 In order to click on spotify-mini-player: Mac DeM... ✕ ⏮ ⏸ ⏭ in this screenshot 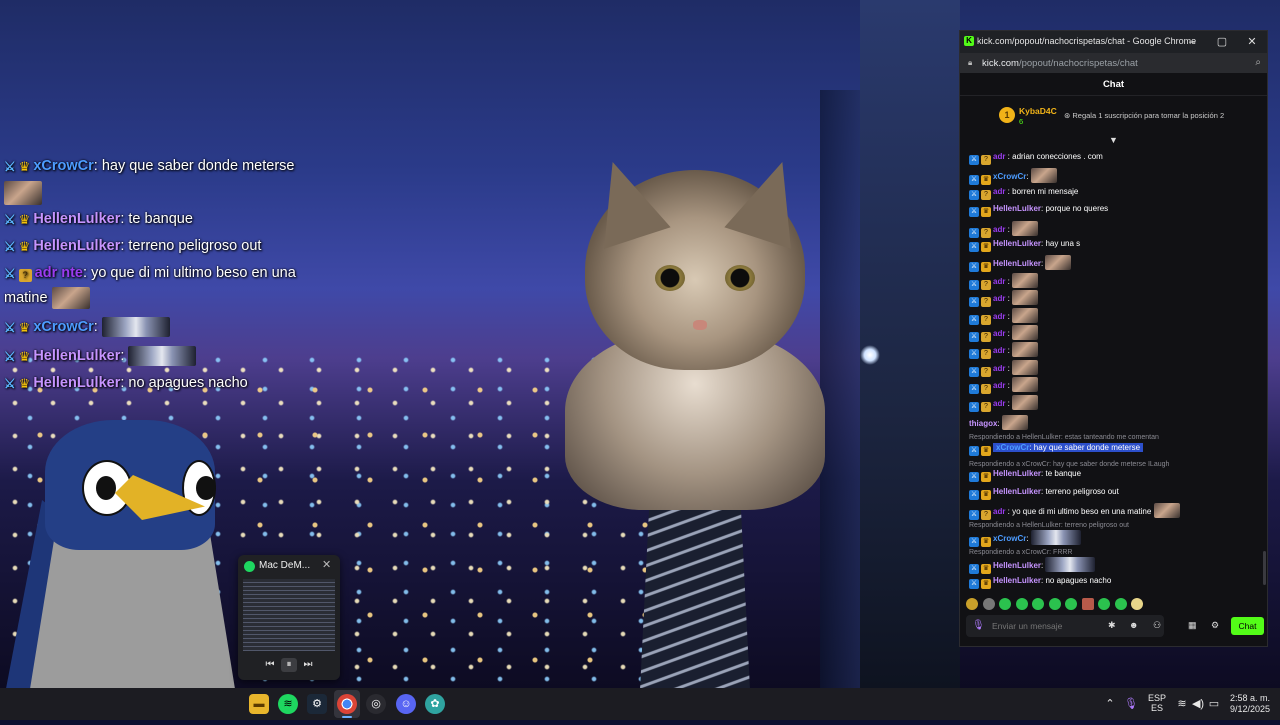, I will do `click(289, 617)`.